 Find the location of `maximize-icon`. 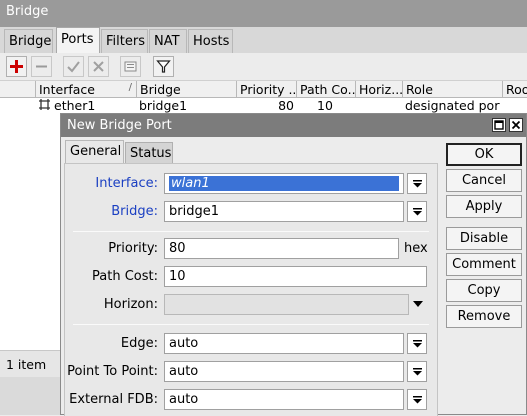

maximize-icon is located at coordinates (499, 125).